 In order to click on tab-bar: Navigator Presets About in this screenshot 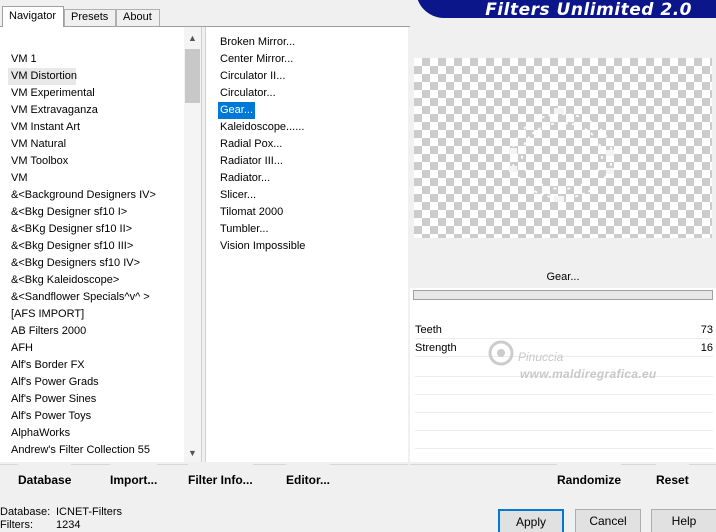, I will do `click(205, 13)`.